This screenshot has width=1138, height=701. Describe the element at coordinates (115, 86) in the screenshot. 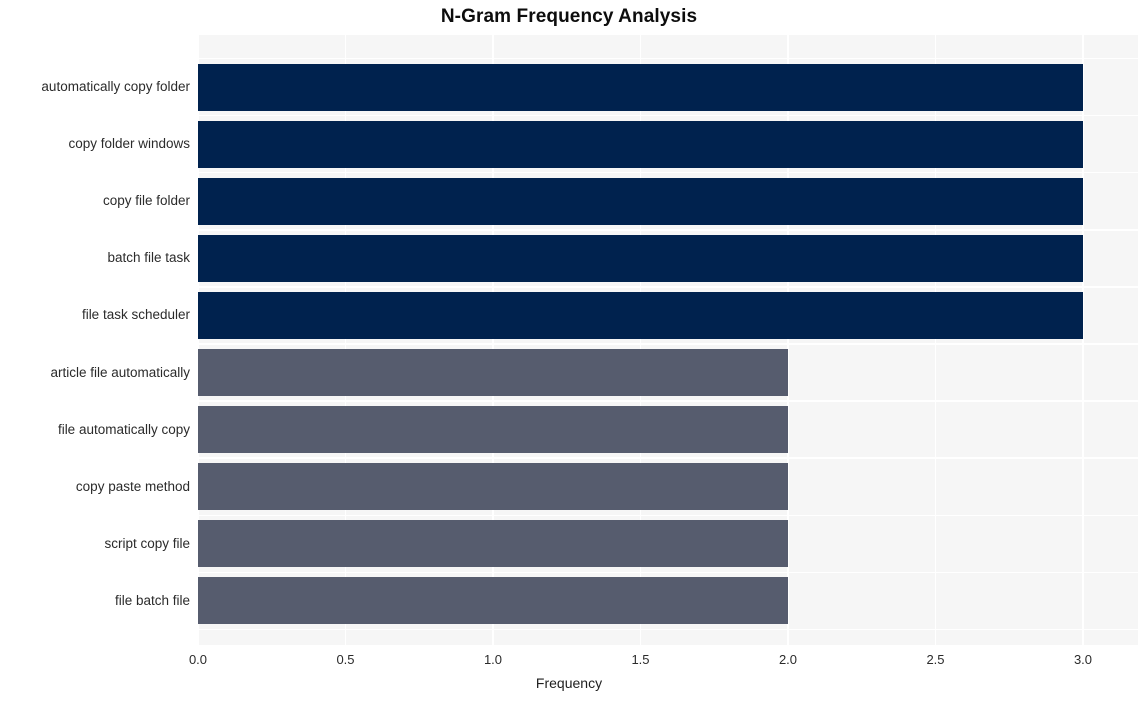

I see `y-tick-label: automatically copy folder` at that location.